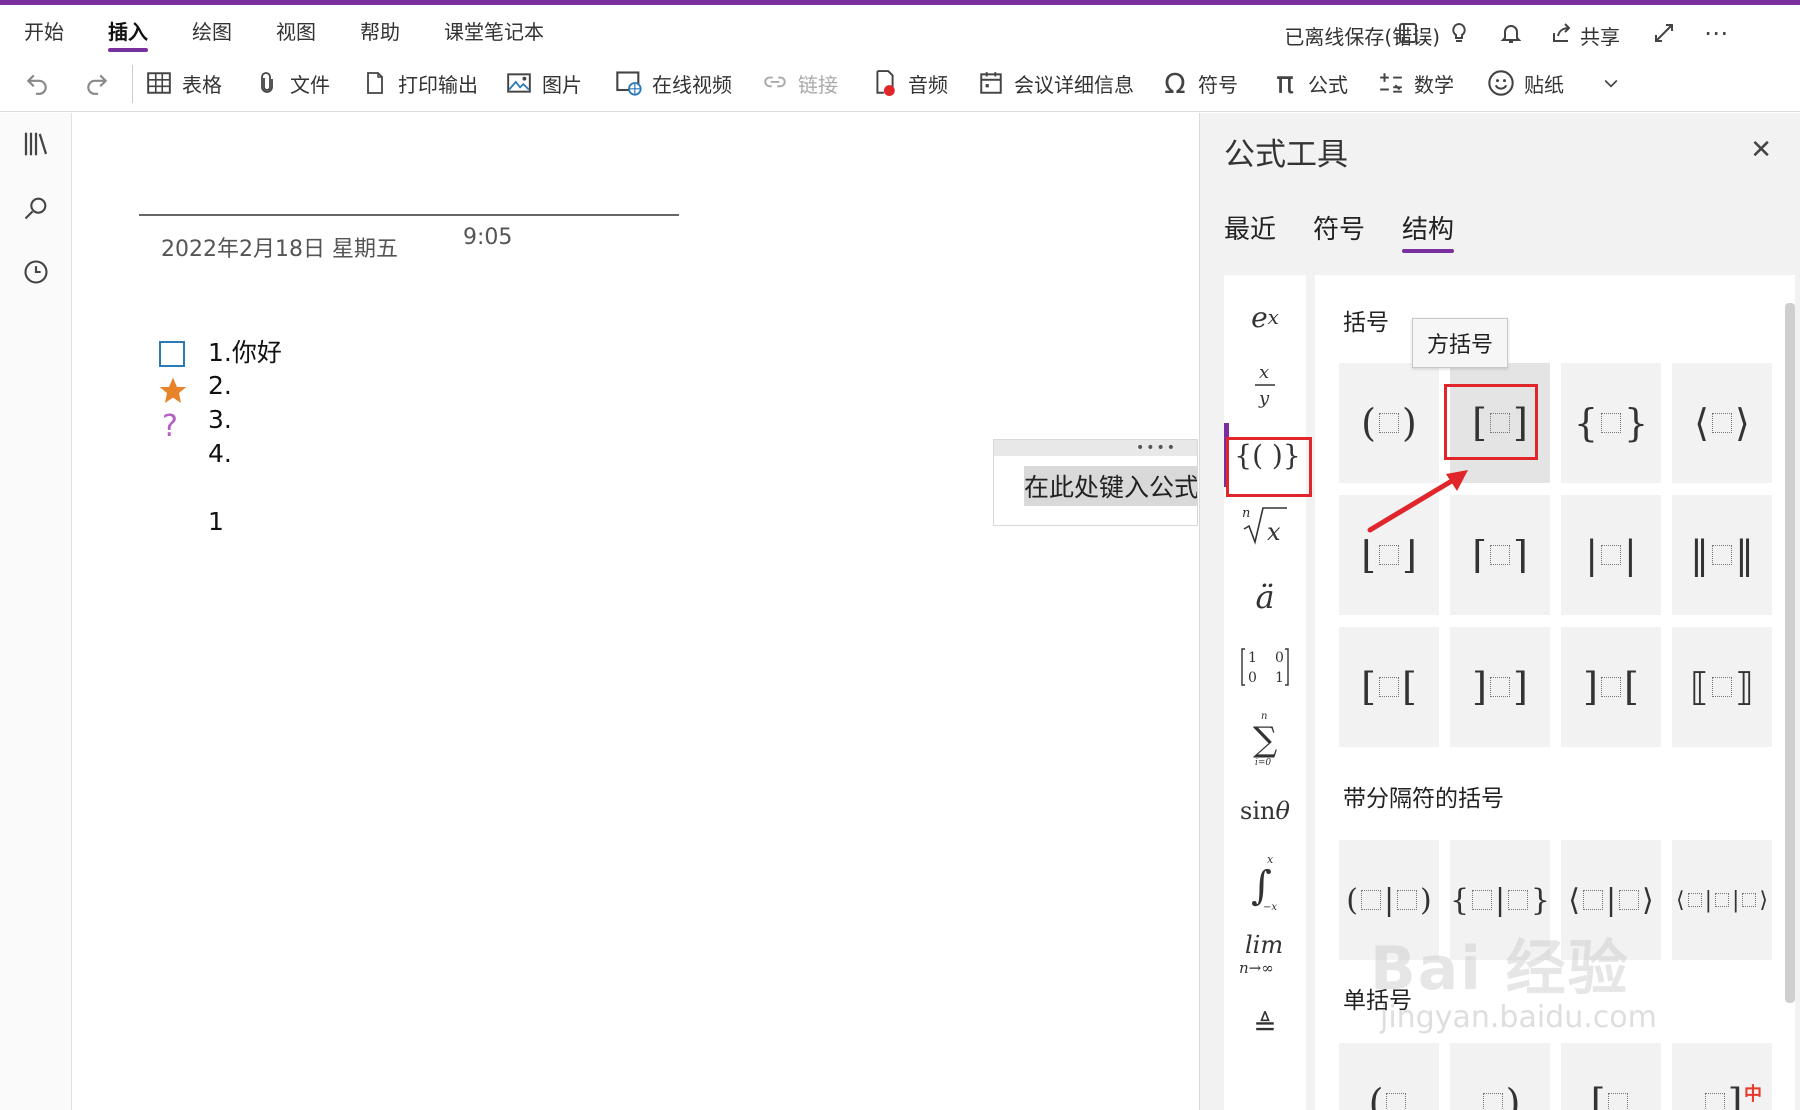  What do you see at coordinates (1423, 799) in the screenshot?
I see `section-brackets-separators: 带分隔符的括号` at bounding box center [1423, 799].